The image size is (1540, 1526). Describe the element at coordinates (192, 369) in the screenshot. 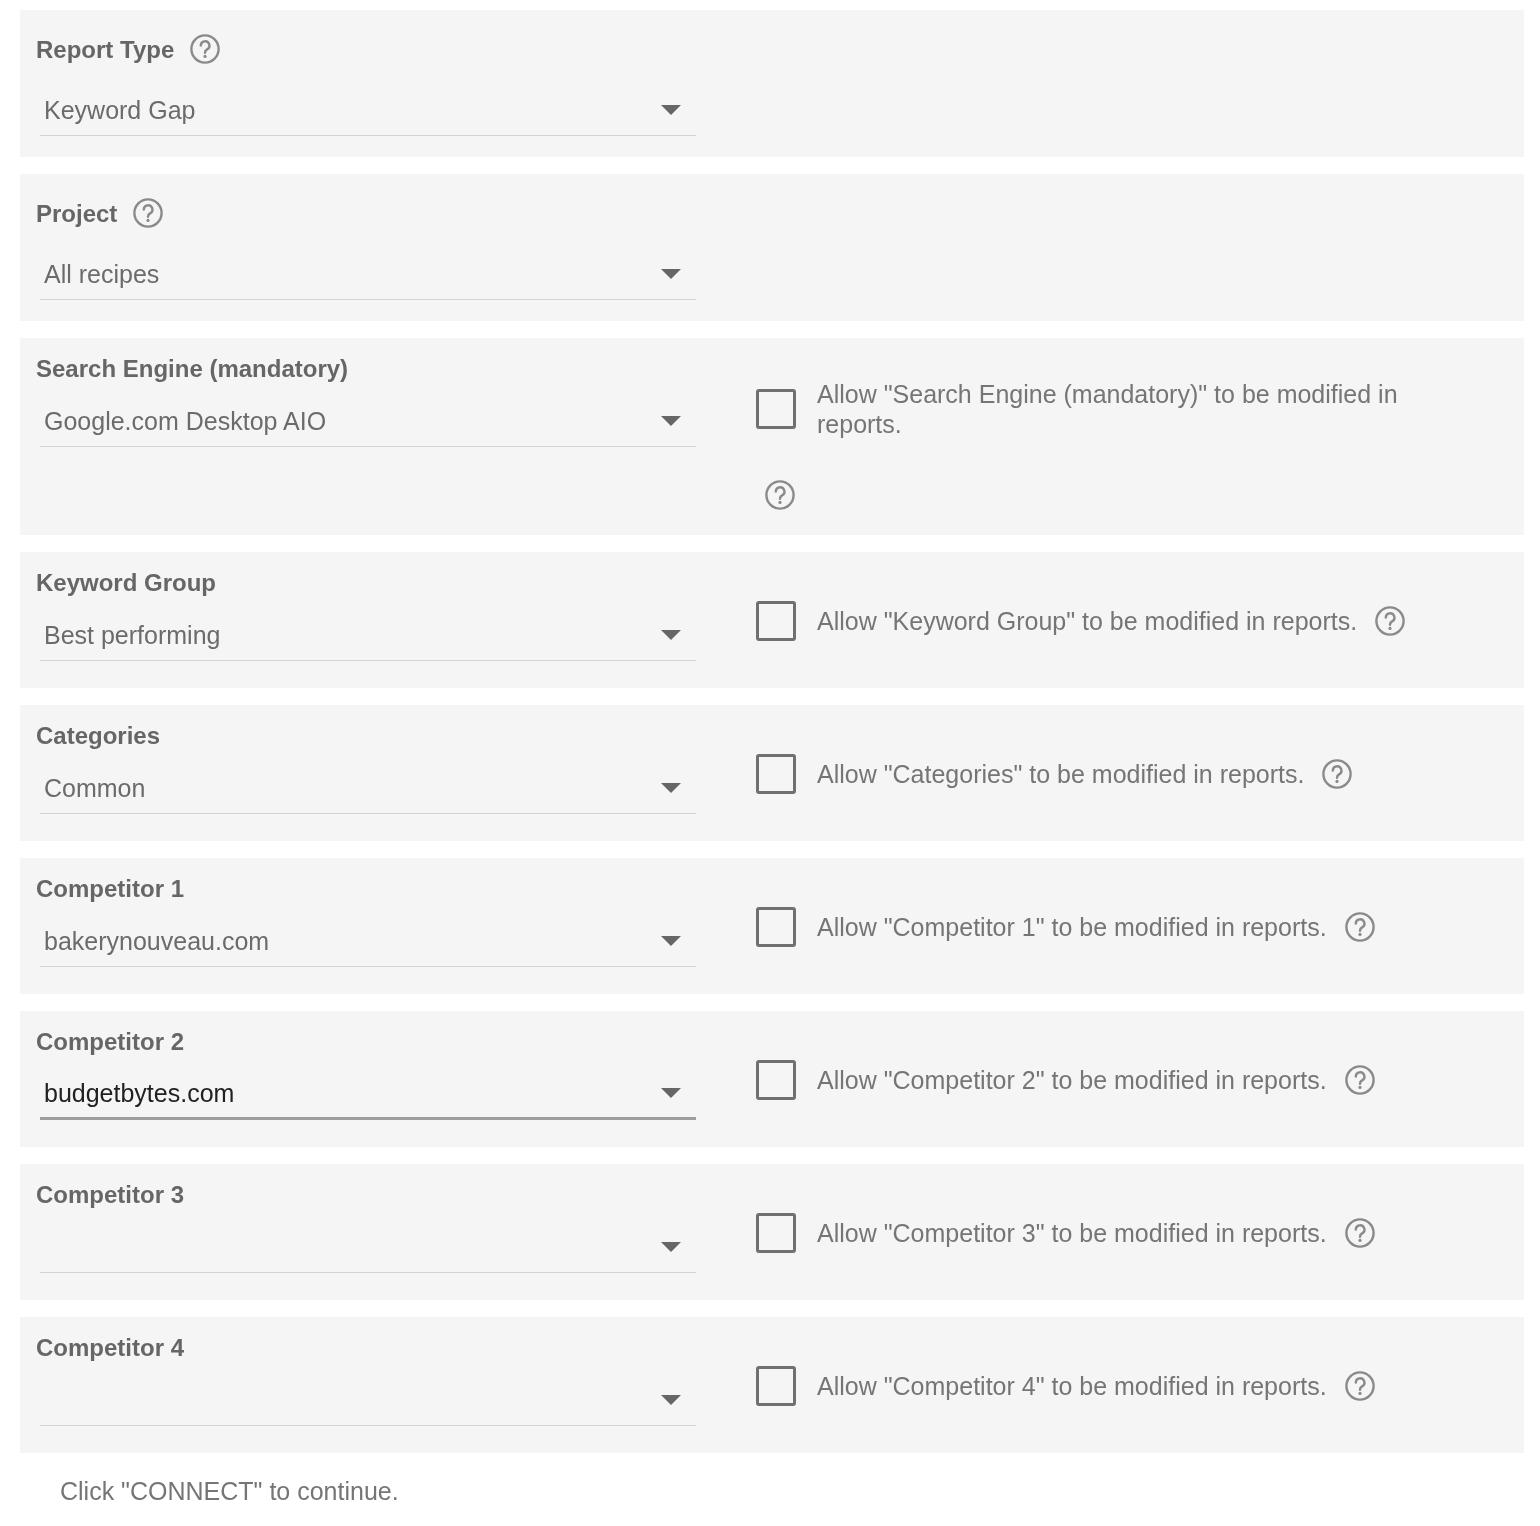

I see `field-label: Search Engine (mandatory)` at that location.